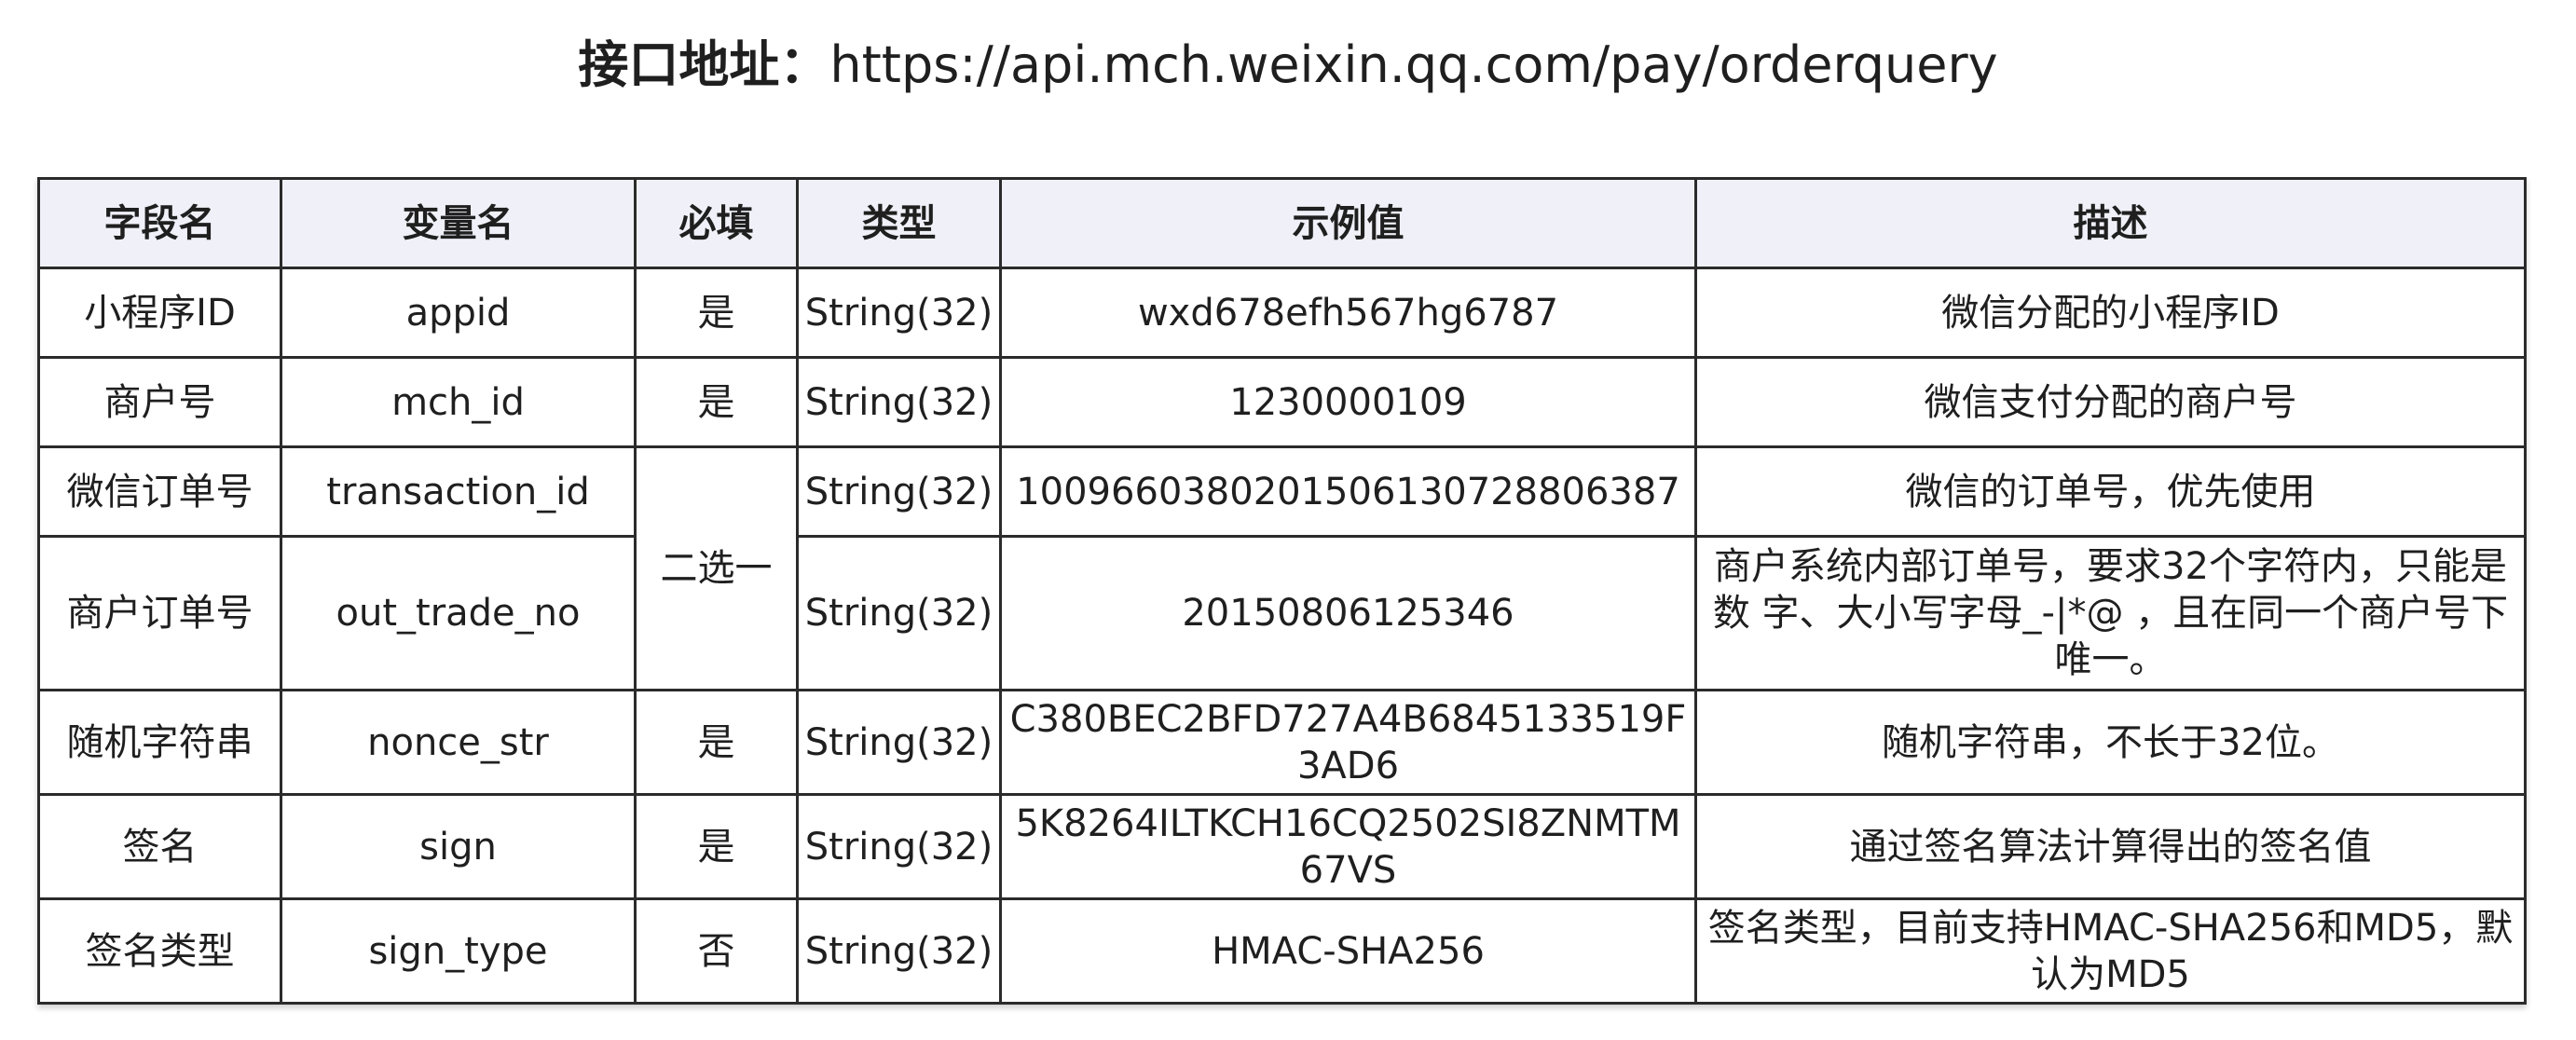 Image resolution: width=2576 pixels, height=1040 pixels. I want to click on cell-field: 小程序ID, so click(159, 313).